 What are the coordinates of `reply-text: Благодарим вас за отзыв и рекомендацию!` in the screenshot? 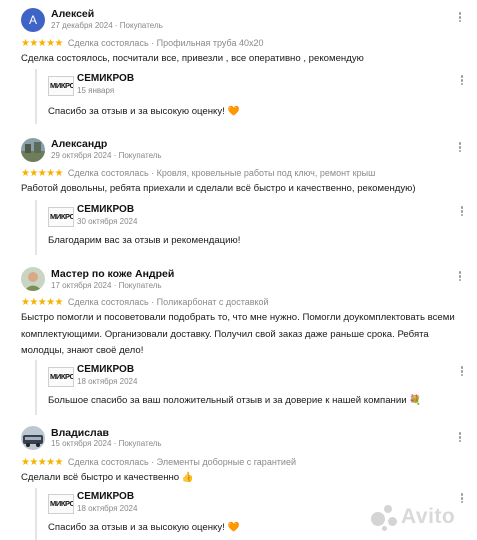 It's located at (144, 240).